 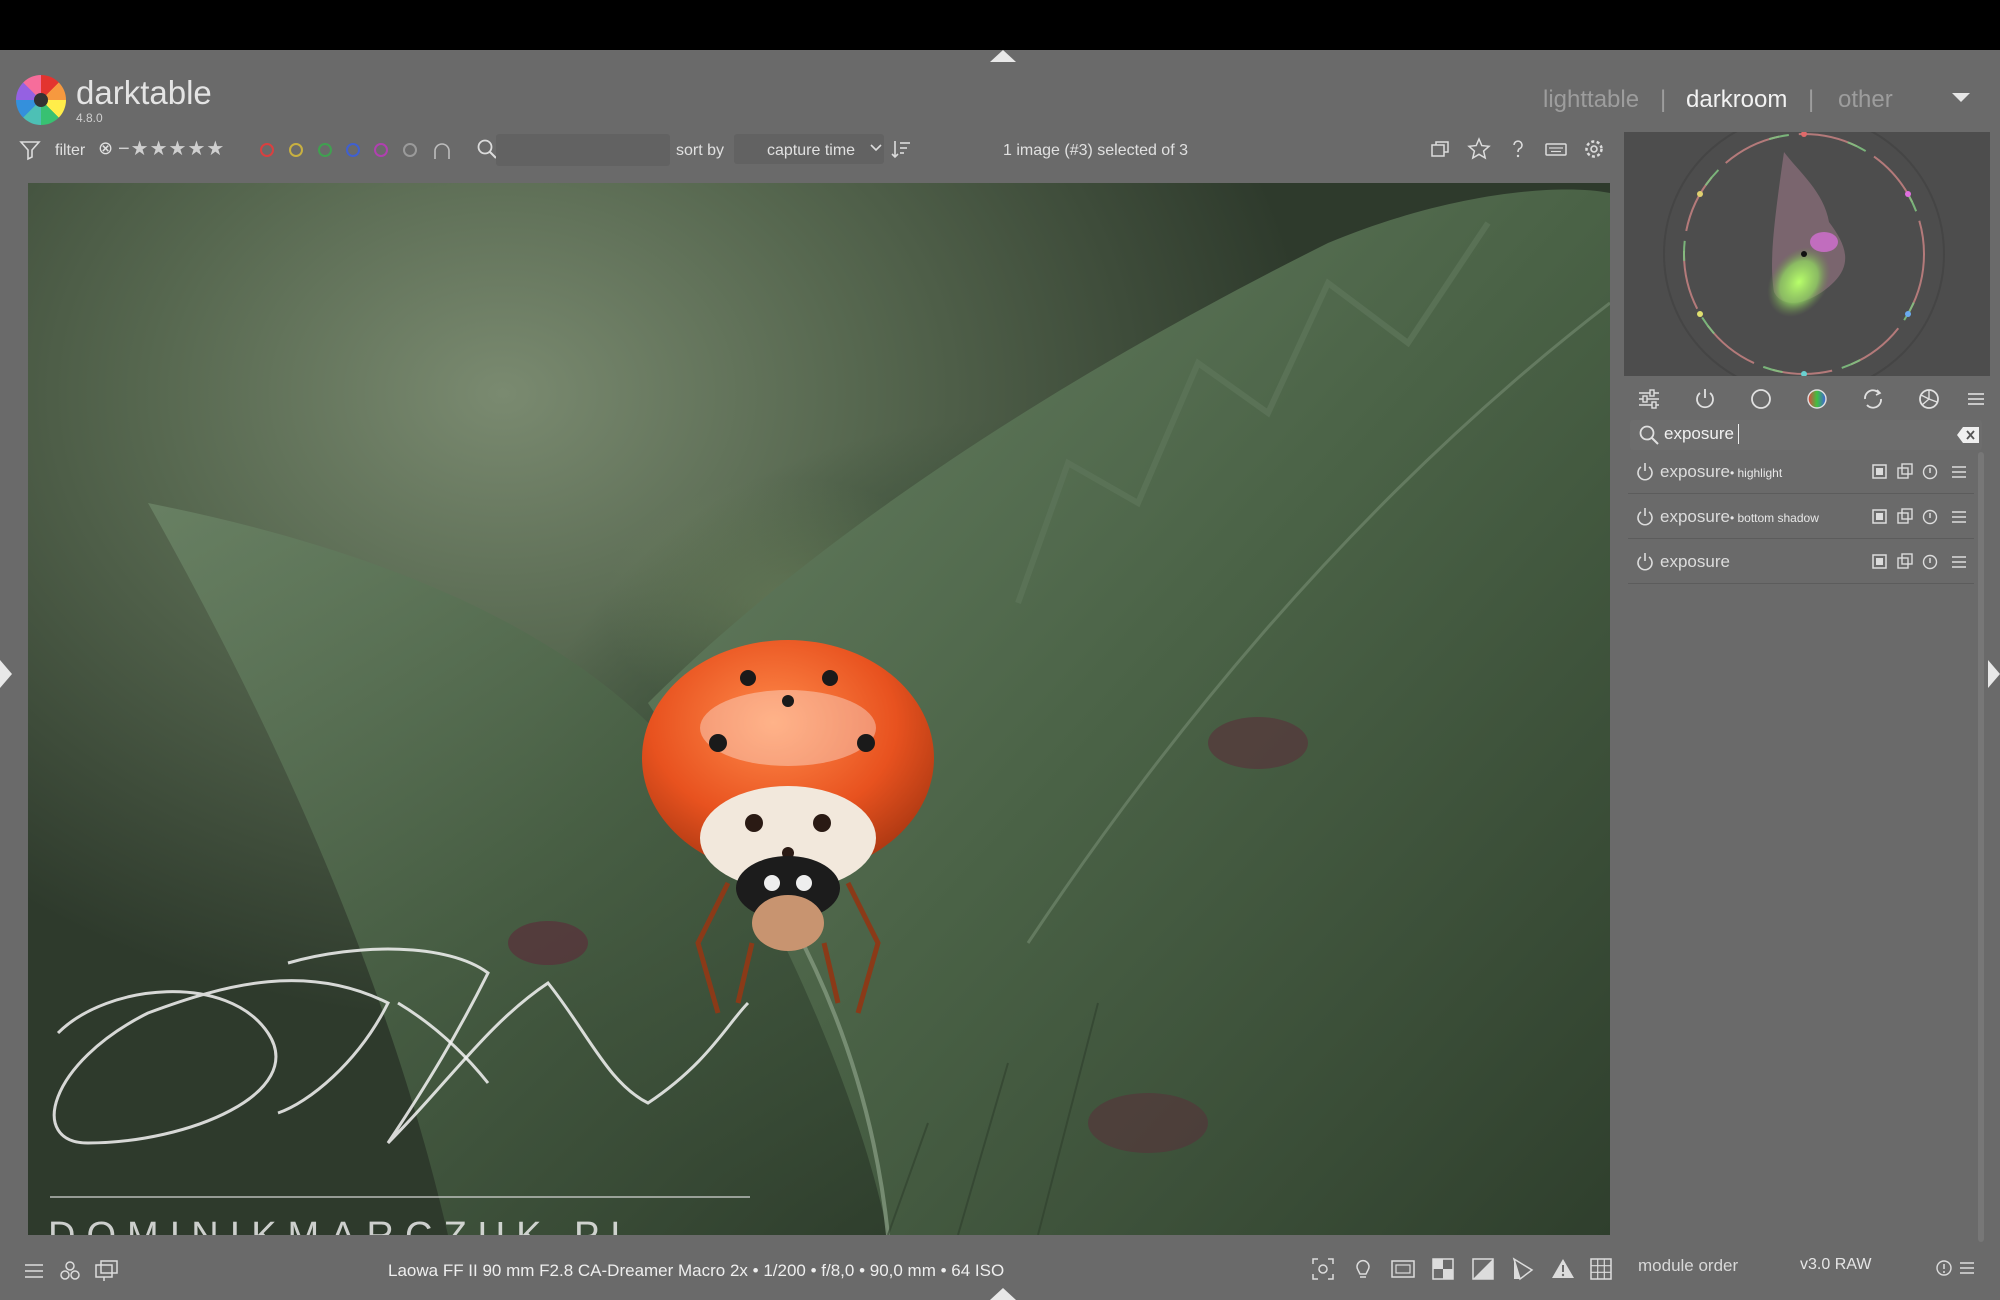 What do you see at coordinates (1699, 433) in the screenshot?
I see `module-search-value: exposure` at bounding box center [1699, 433].